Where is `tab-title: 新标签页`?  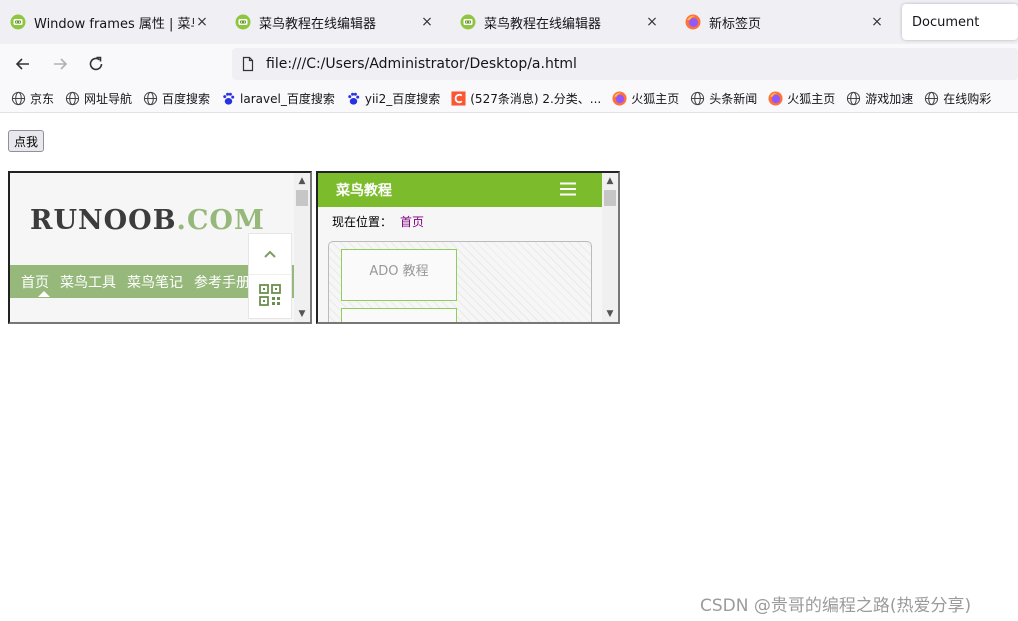 tab-title: 新标签页 is located at coordinates (735, 24).